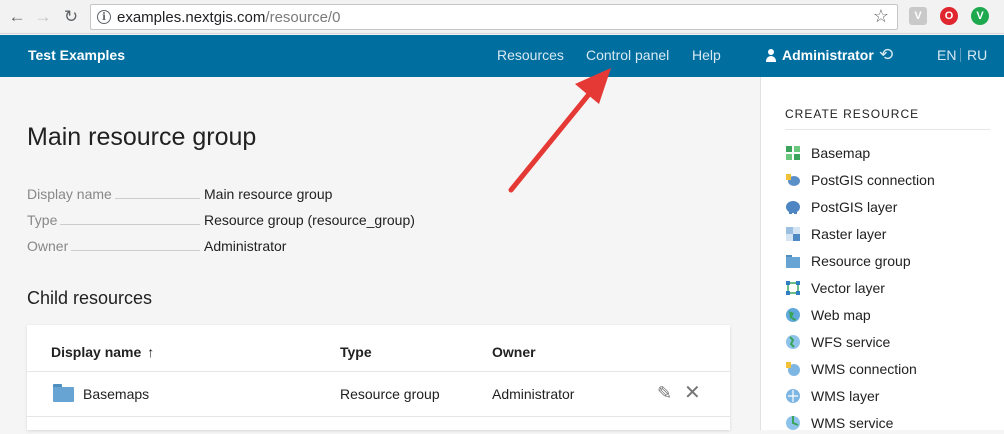 Image resolution: width=1004 pixels, height=434 pixels. I want to click on lang-en: EN, so click(946, 55).